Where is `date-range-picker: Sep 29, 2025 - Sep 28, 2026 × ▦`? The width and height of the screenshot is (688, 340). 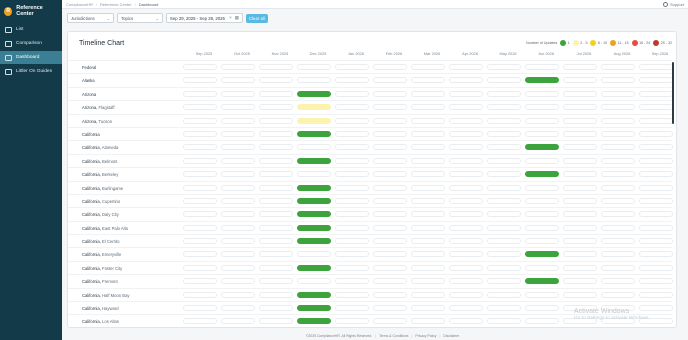 date-range-picker: Sep 29, 2025 - Sep 28, 2026 × ▦ is located at coordinates (204, 18).